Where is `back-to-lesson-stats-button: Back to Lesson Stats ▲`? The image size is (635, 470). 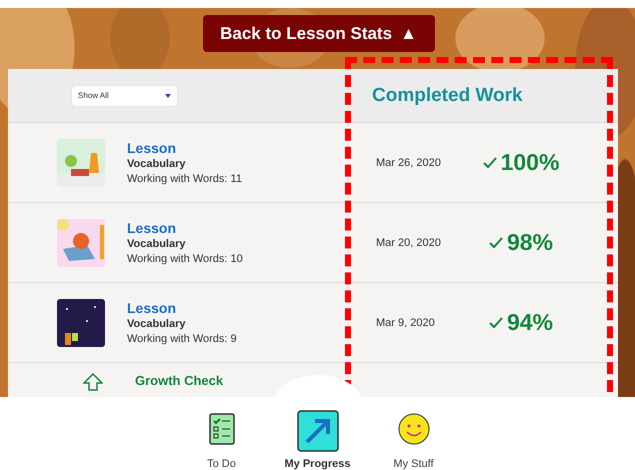
back-to-lesson-stats-button: Back to Lesson Stats ▲ is located at coordinates (318, 33).